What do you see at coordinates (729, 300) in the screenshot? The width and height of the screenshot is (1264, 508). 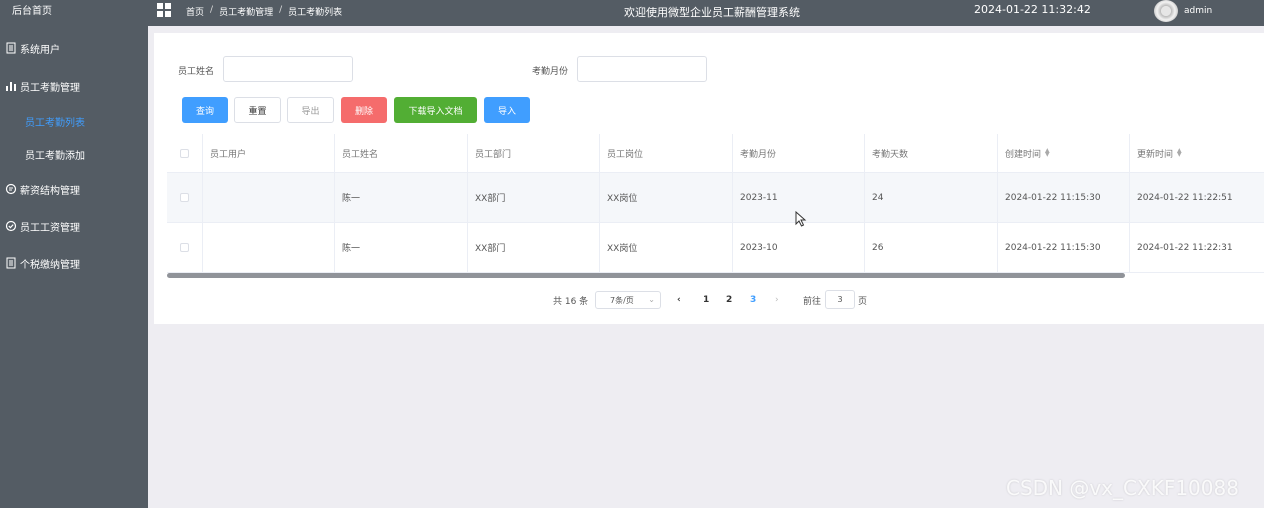 I see `page-number: 2` at bounding box center [729, 300].